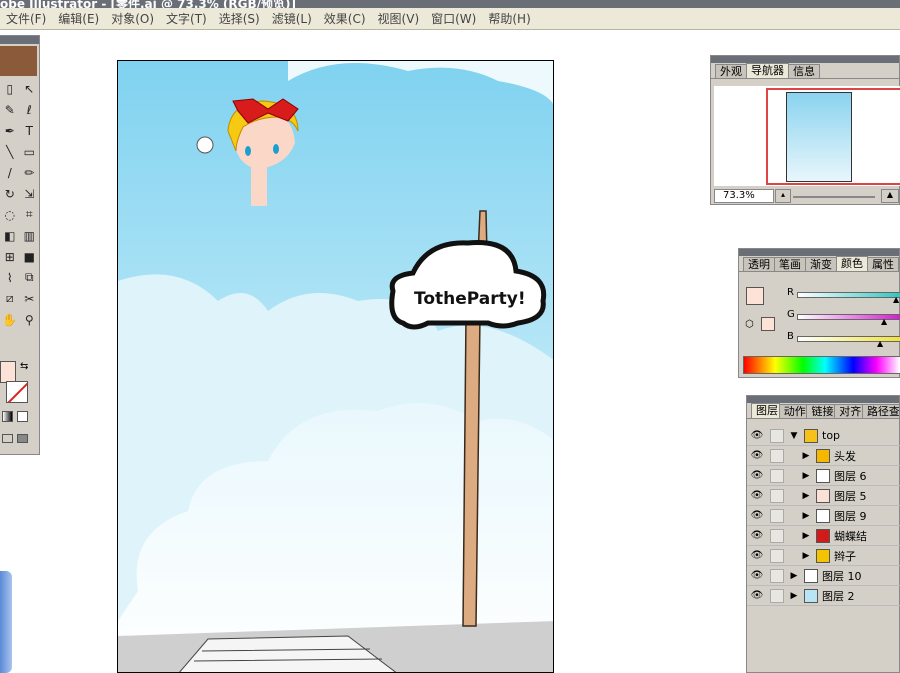  What do you see at coordinates (823, 596) in the screenshot?
I see `layer-row: 👁 ▶ 图层 2` at bounding box center [823, 596].